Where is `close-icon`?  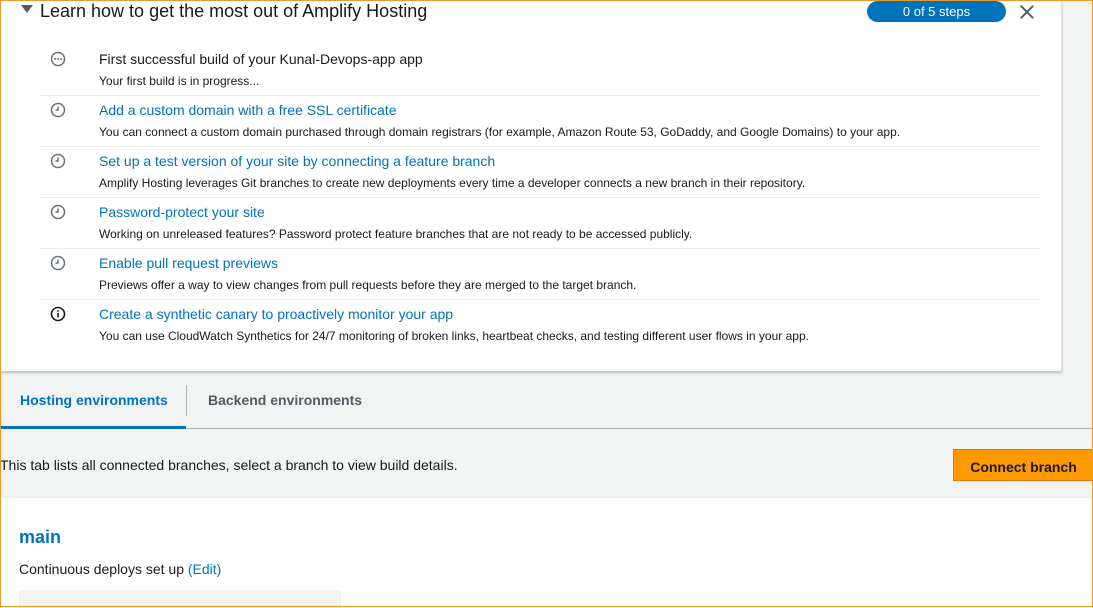 close-icon is located at coordinates (1027, 12).